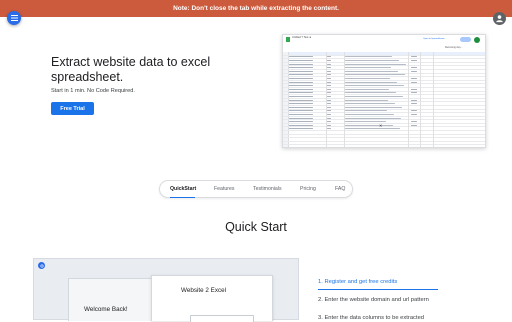 Image resolution: width=512 pixels, height=322 pixels. I want to click on tab-faq: FAQ, so click(340, 189).